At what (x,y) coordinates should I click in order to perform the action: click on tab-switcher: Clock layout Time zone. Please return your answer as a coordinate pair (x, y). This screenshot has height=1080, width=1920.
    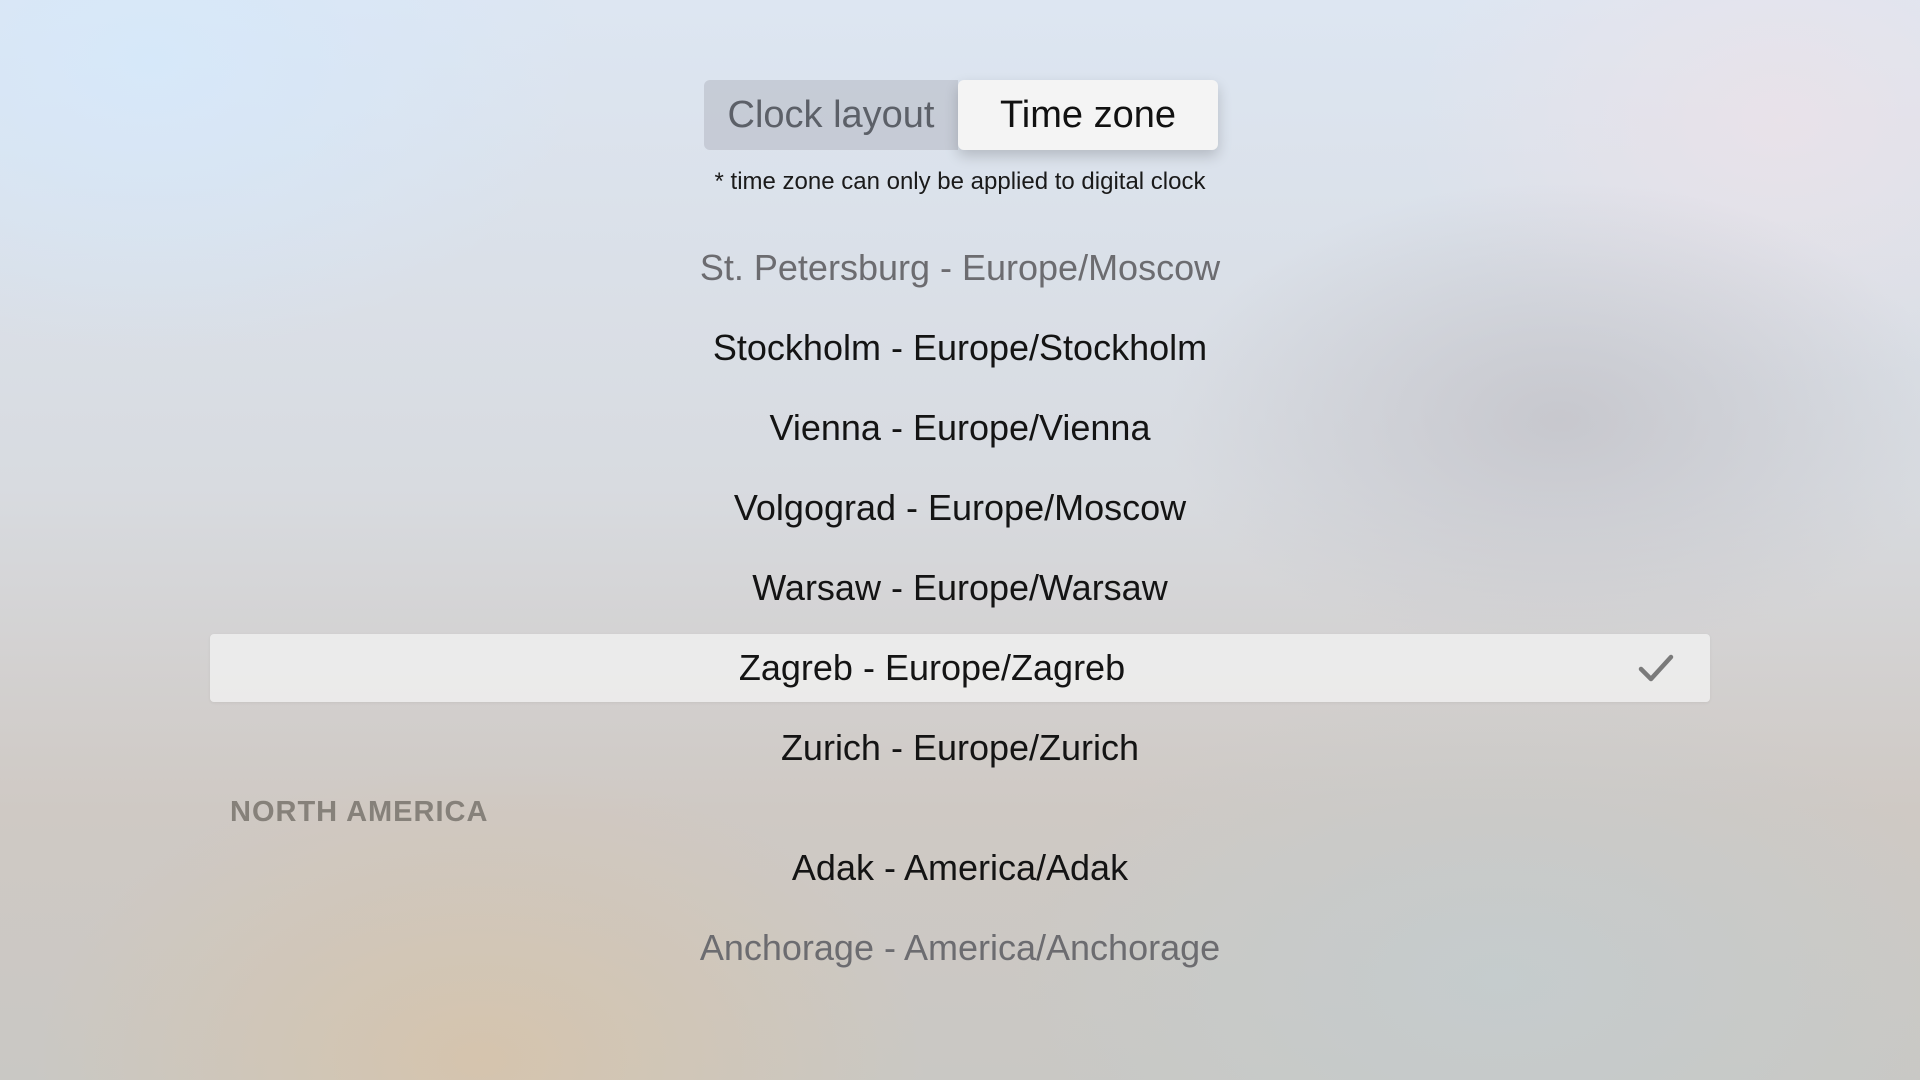
    Looking at the image, I should click on (961, 115).